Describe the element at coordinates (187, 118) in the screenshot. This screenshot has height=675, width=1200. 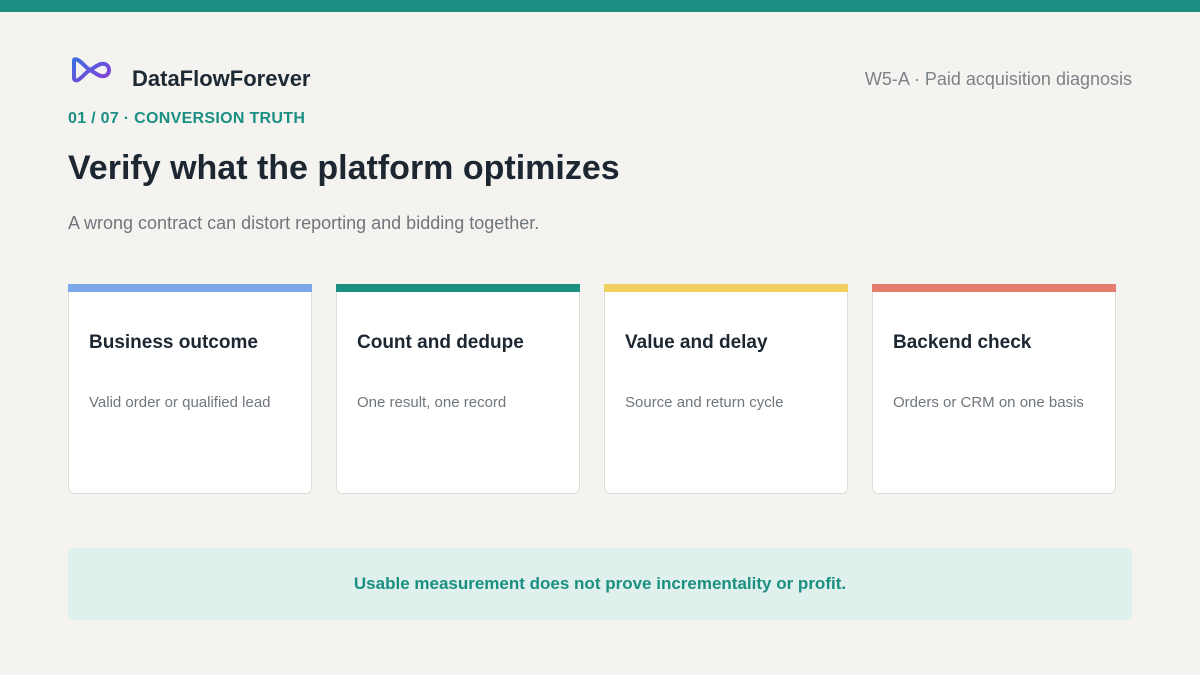
I see `slide-eyebrow: 01 / 07 · CONVERSION TRUTH` at that location.